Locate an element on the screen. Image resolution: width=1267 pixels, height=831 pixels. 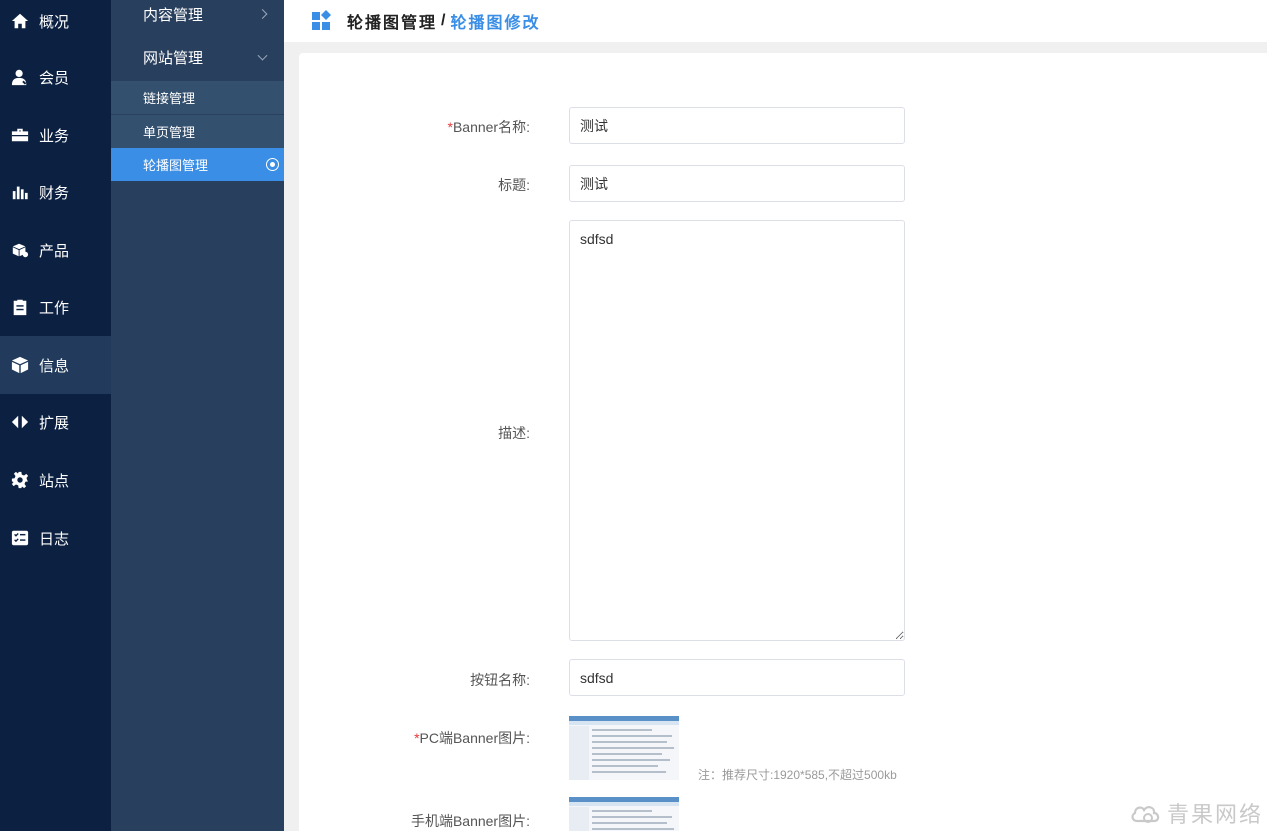
nav-sub-links: 链接管理 is located at coordinates (197, 97).